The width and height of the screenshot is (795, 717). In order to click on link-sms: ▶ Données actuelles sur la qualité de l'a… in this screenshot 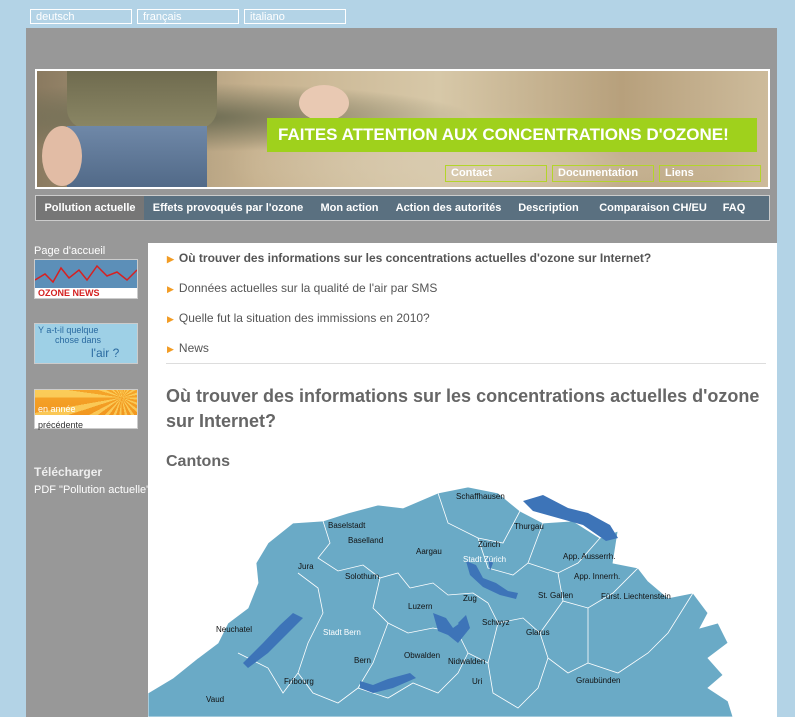, I will do `click(302, 288)`.